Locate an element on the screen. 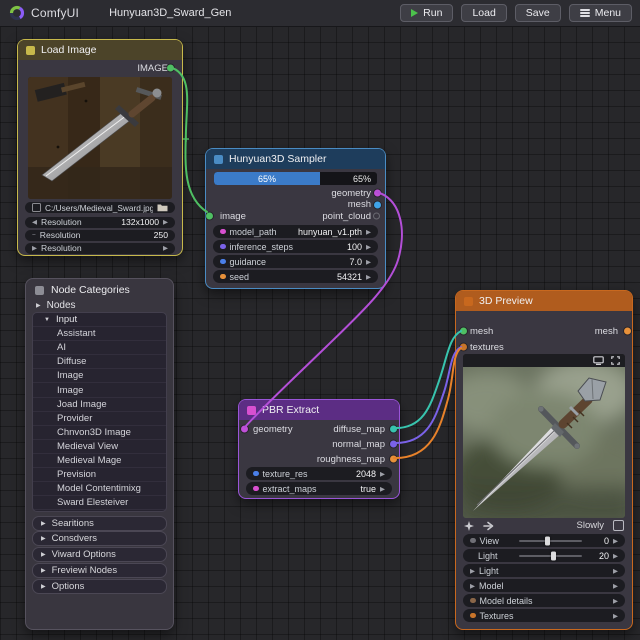  chevron-right-icon: ▶ is located at coordinates (615, 601).